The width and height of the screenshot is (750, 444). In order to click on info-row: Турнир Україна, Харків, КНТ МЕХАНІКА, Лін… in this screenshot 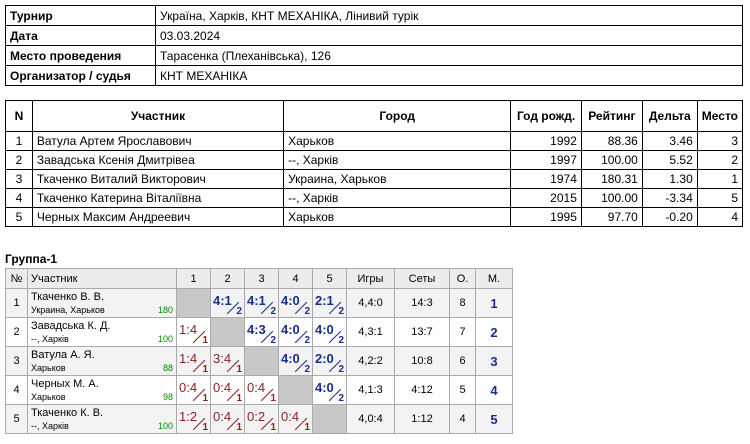, I will do `click(374, 15)`.